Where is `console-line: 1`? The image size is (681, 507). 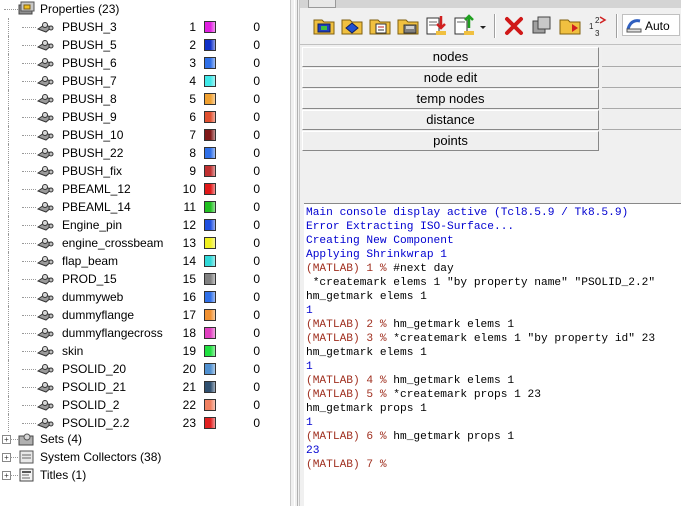
console-line: 1 is located at coordinates (309, 367).